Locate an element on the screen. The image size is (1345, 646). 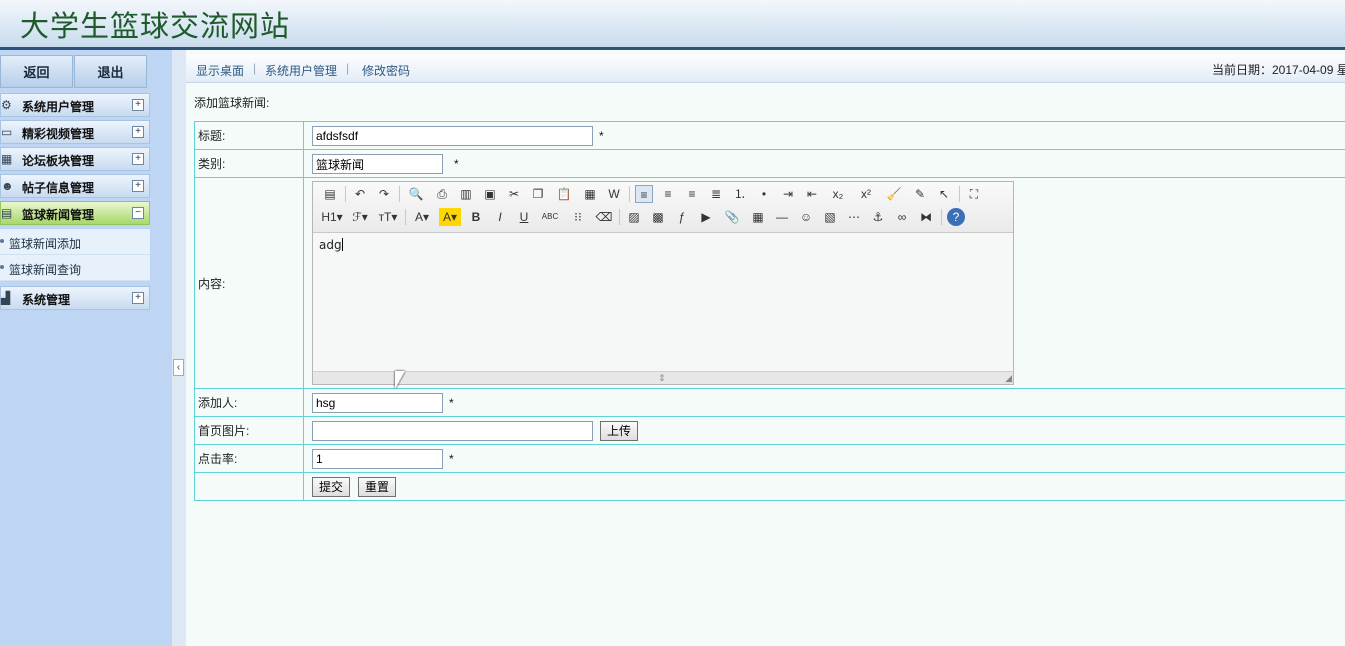
align-left-icon: ≡ is located at coordinates (644, 194).